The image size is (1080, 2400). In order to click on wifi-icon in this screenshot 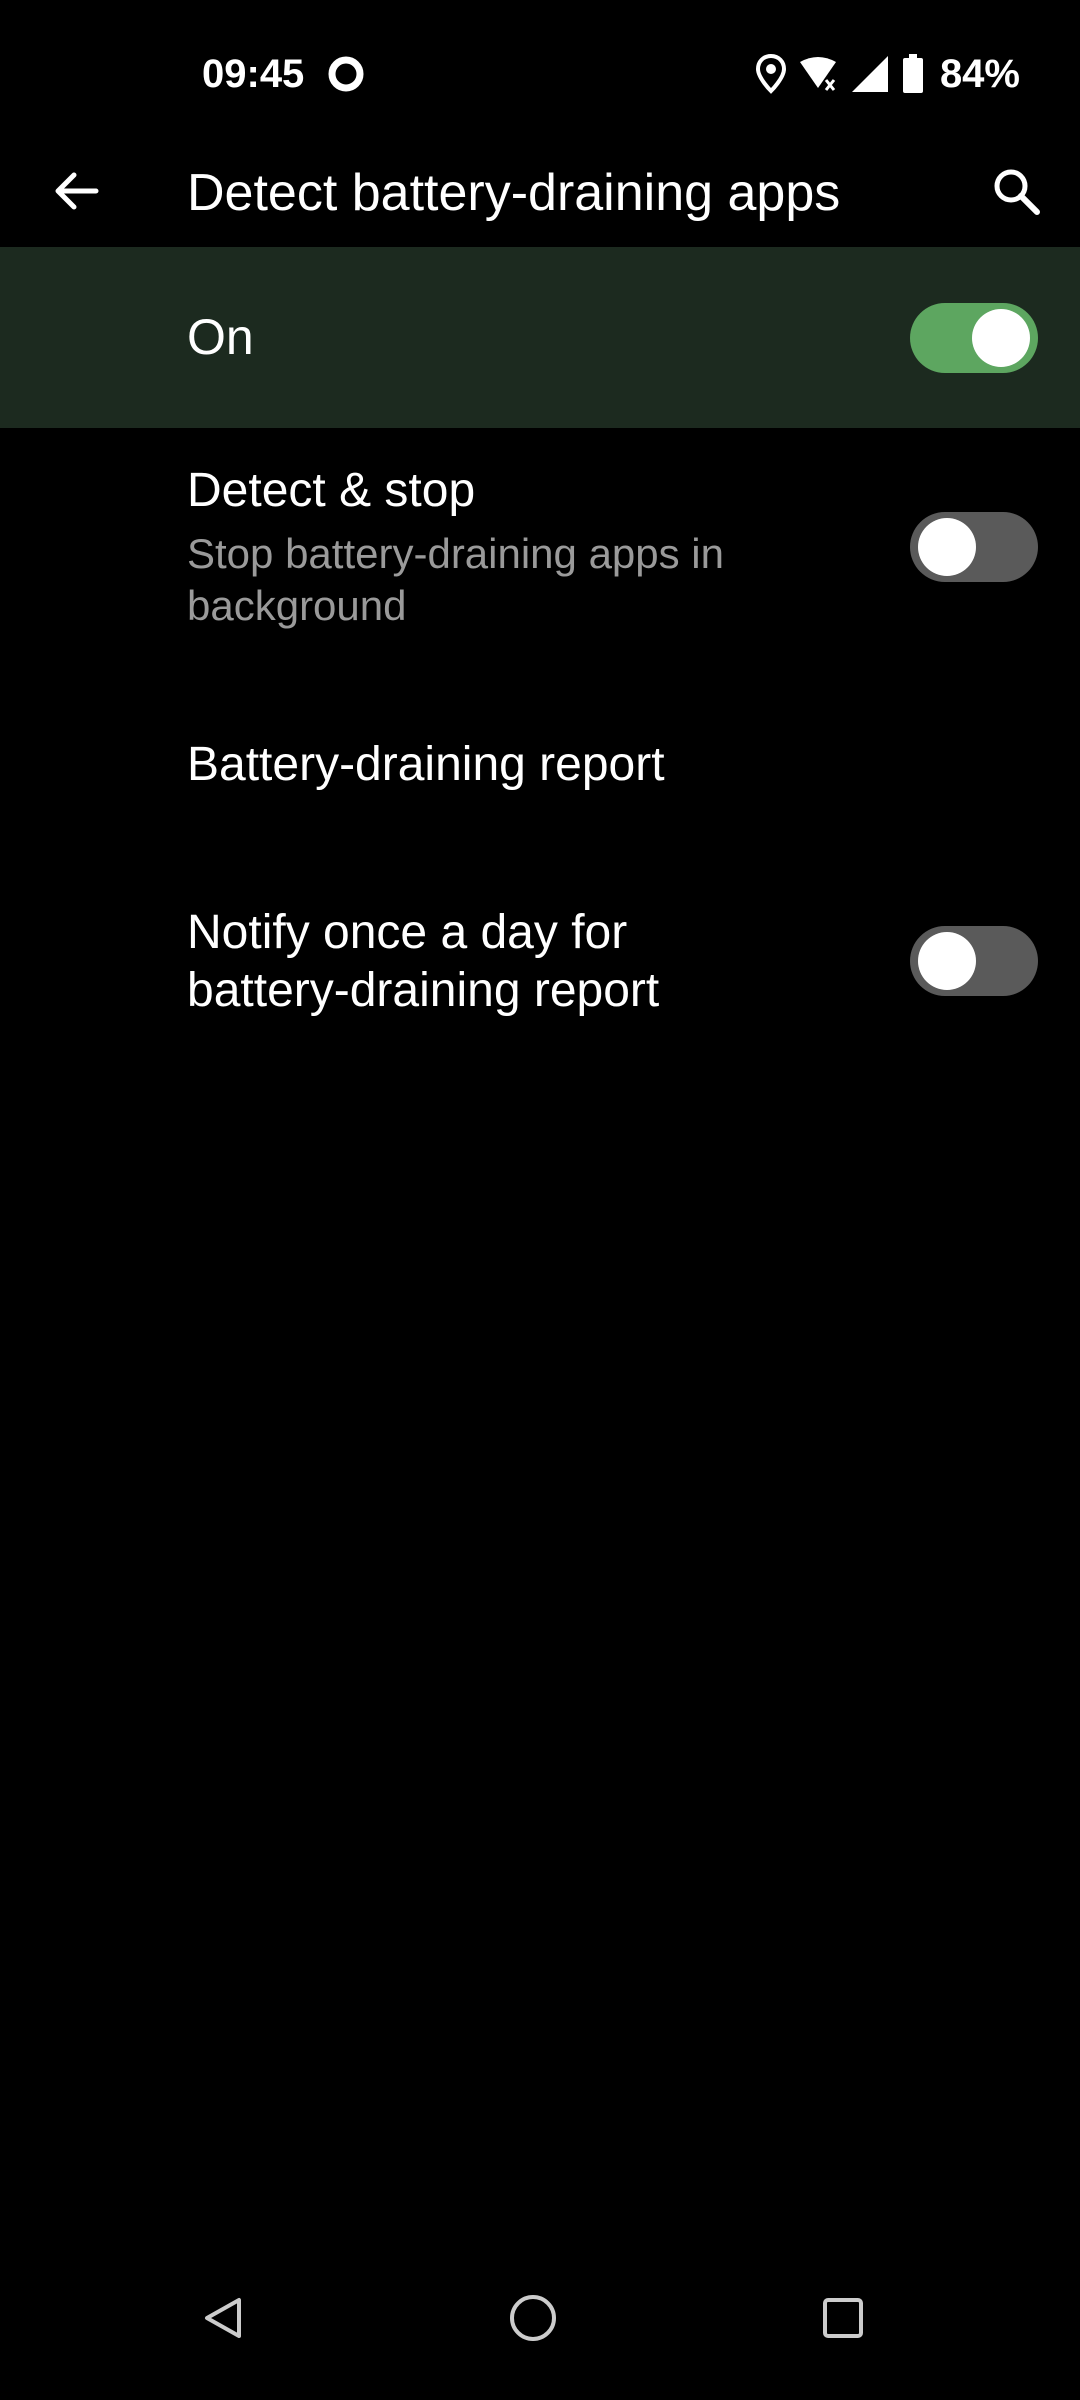, I will do `click(818, 74)`.